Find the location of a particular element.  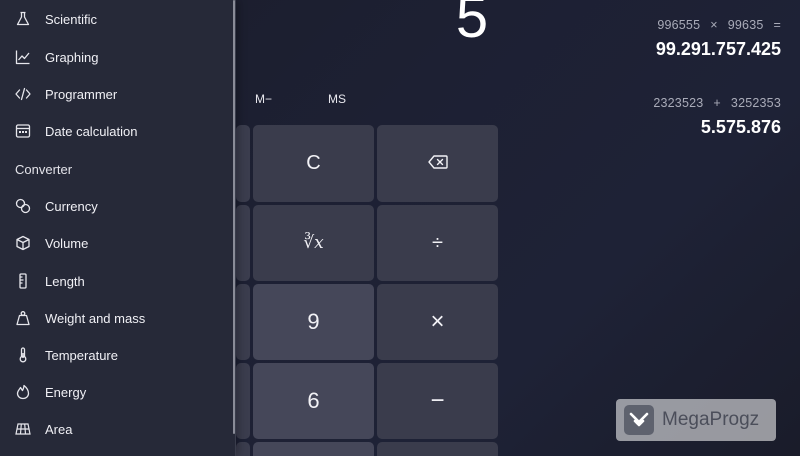

watermark: MegaProgz is located at coordinates (696, 420).